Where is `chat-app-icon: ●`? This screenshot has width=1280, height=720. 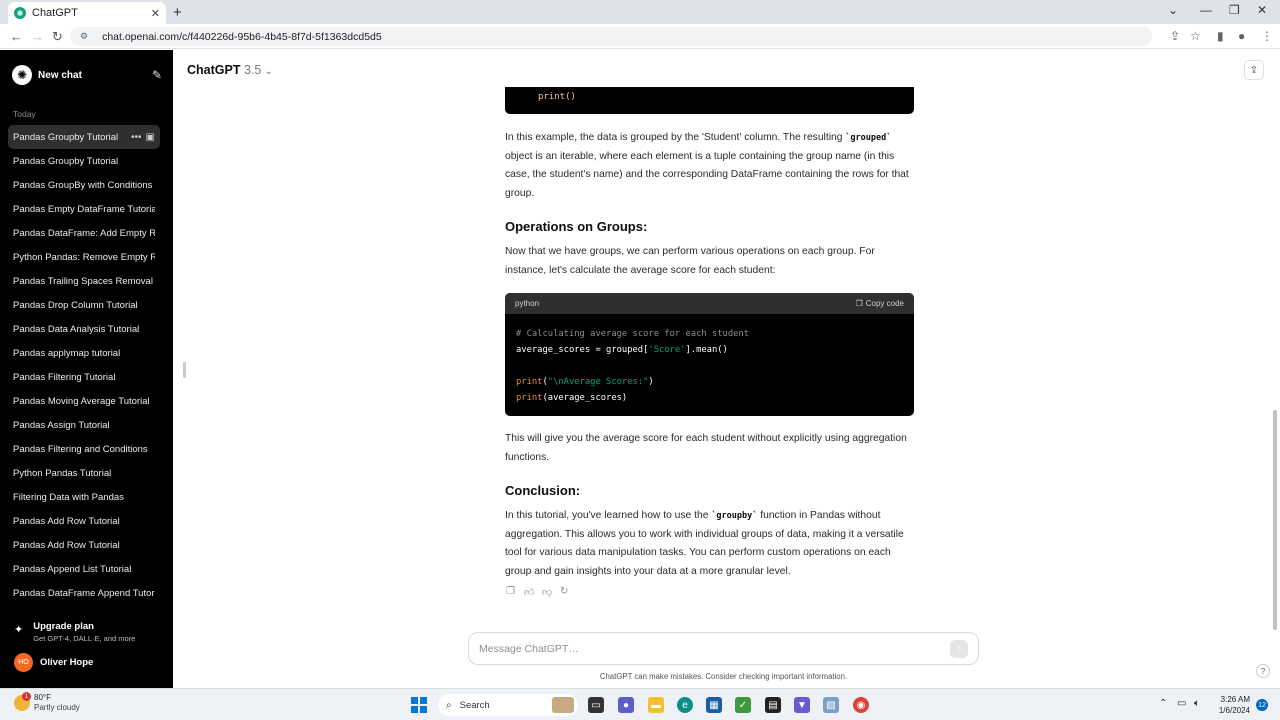 chat-app-icon: ● is located at coordinates (626, 705).